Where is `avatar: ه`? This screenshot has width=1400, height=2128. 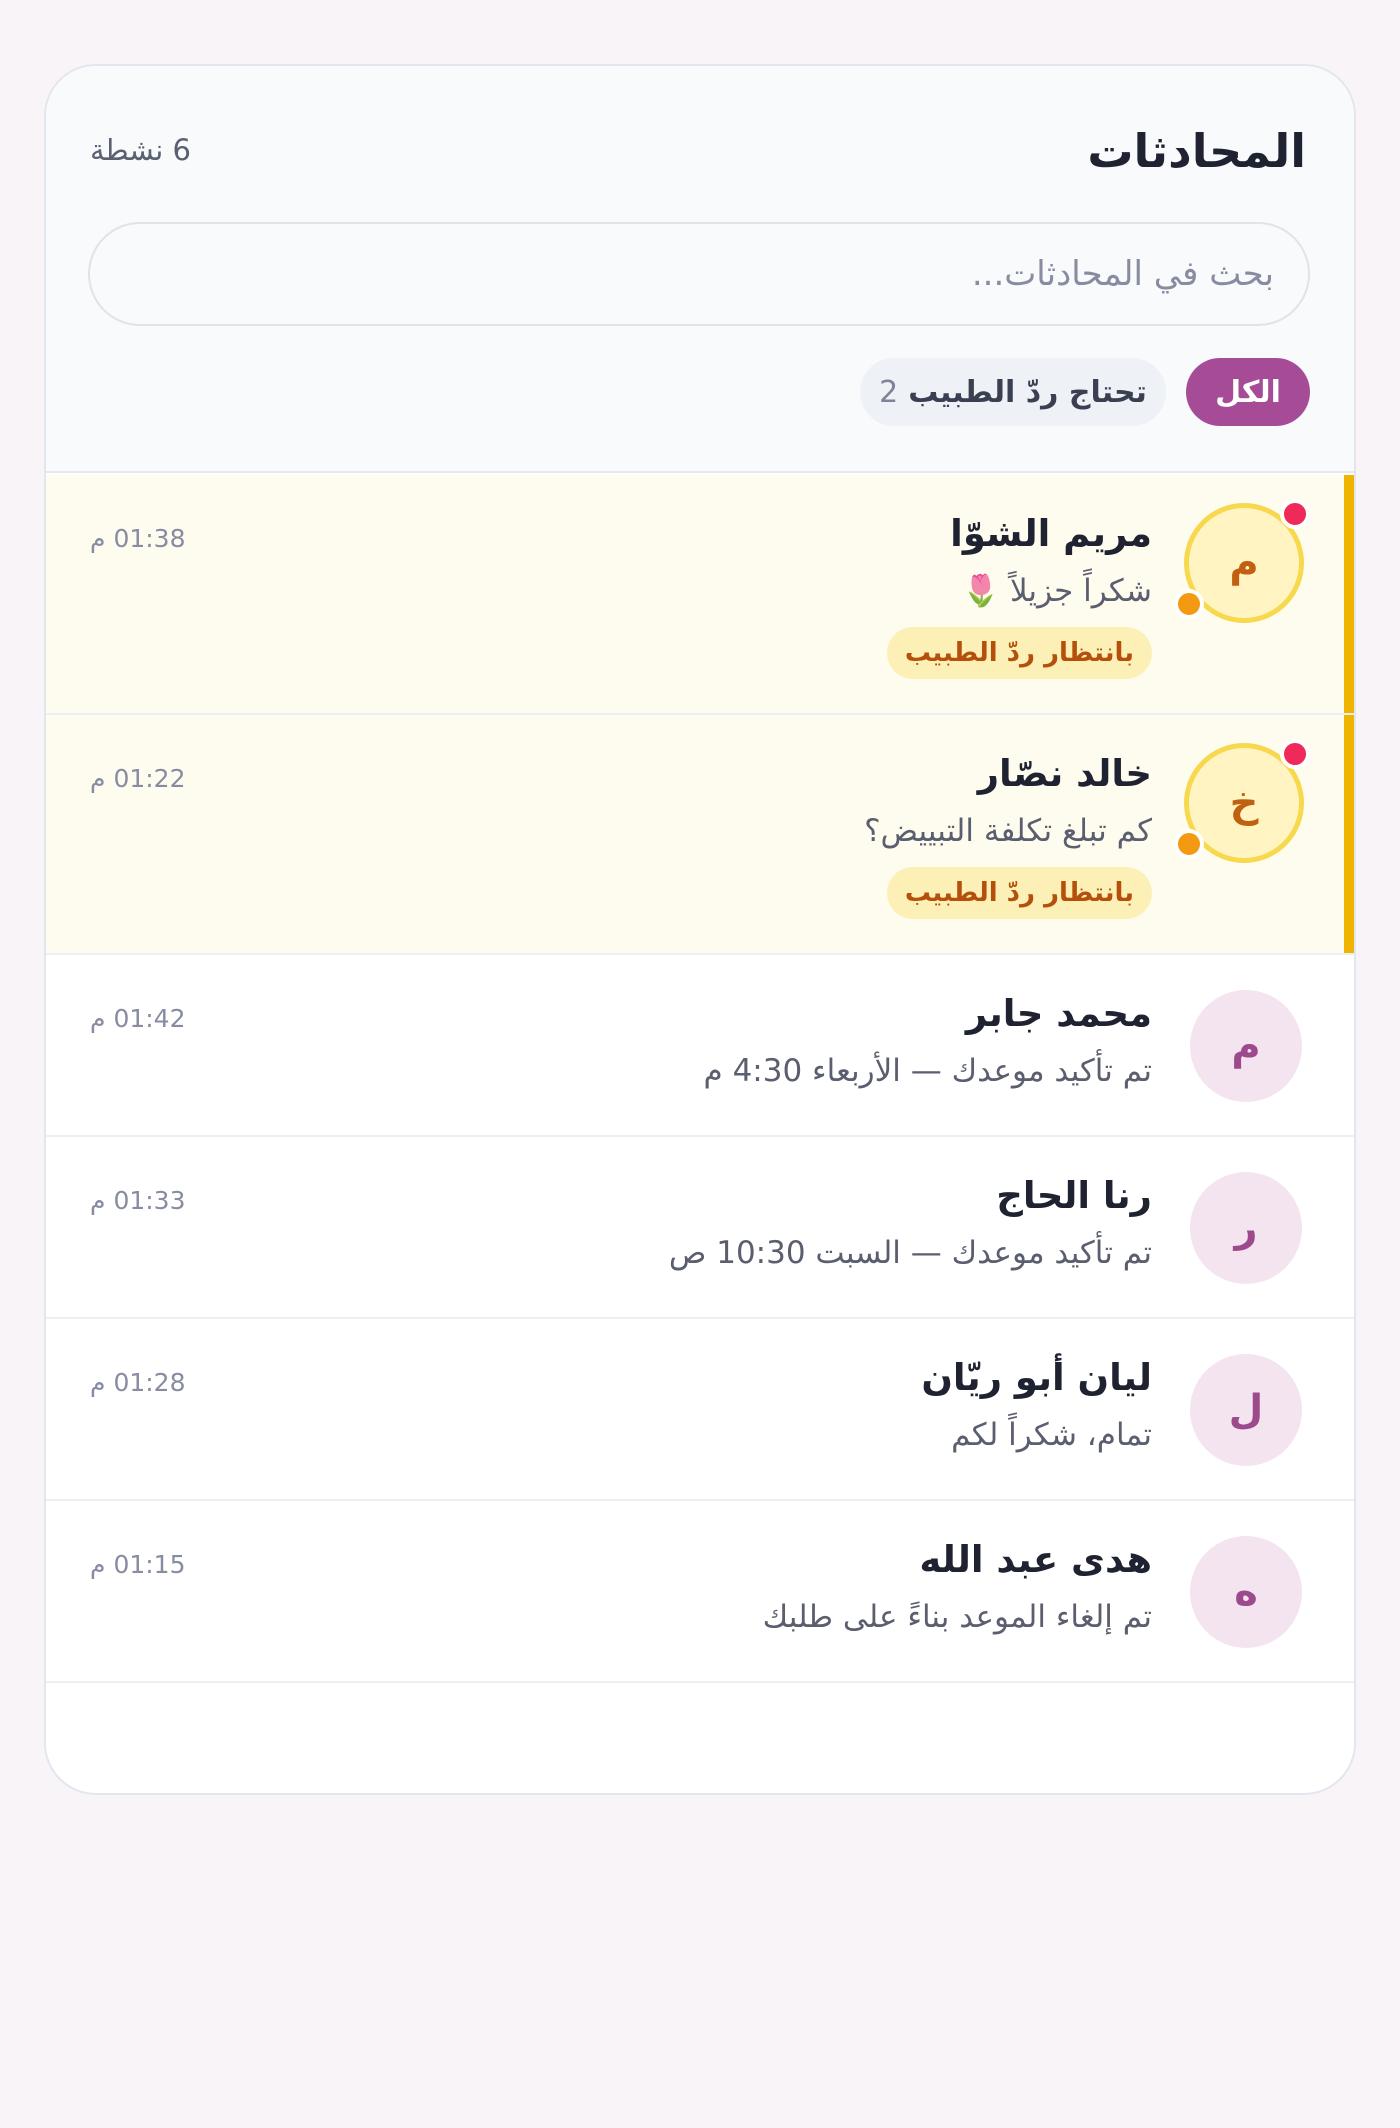
avatar: ه is located at coordinates (1246, 1592).